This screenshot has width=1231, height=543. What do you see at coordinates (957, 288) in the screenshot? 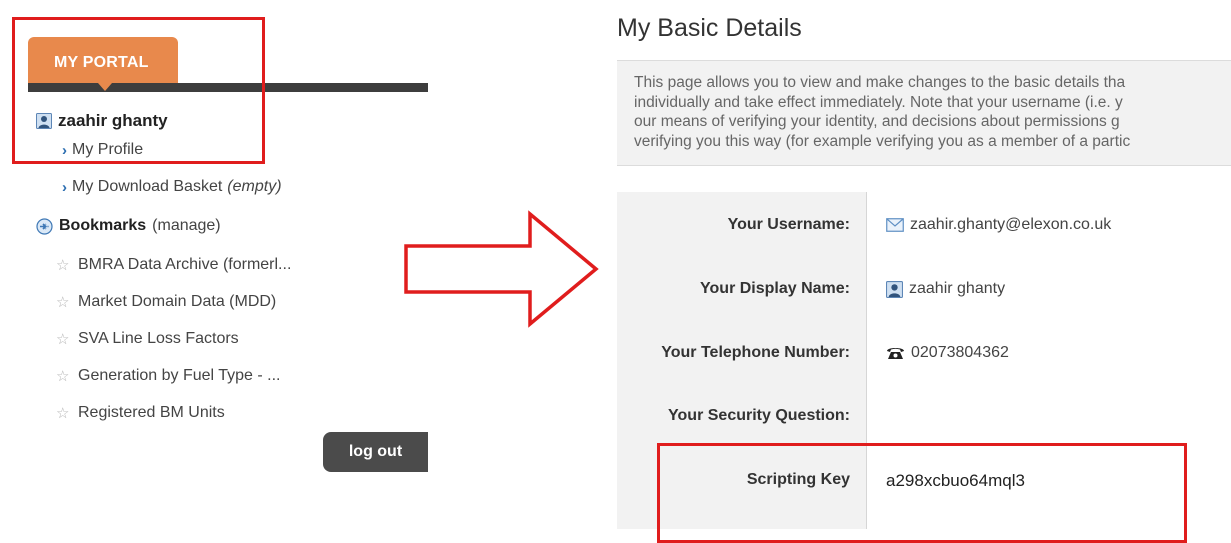
I see `display-name-text: zaahir ghanty` at bounding box center [957, 288].